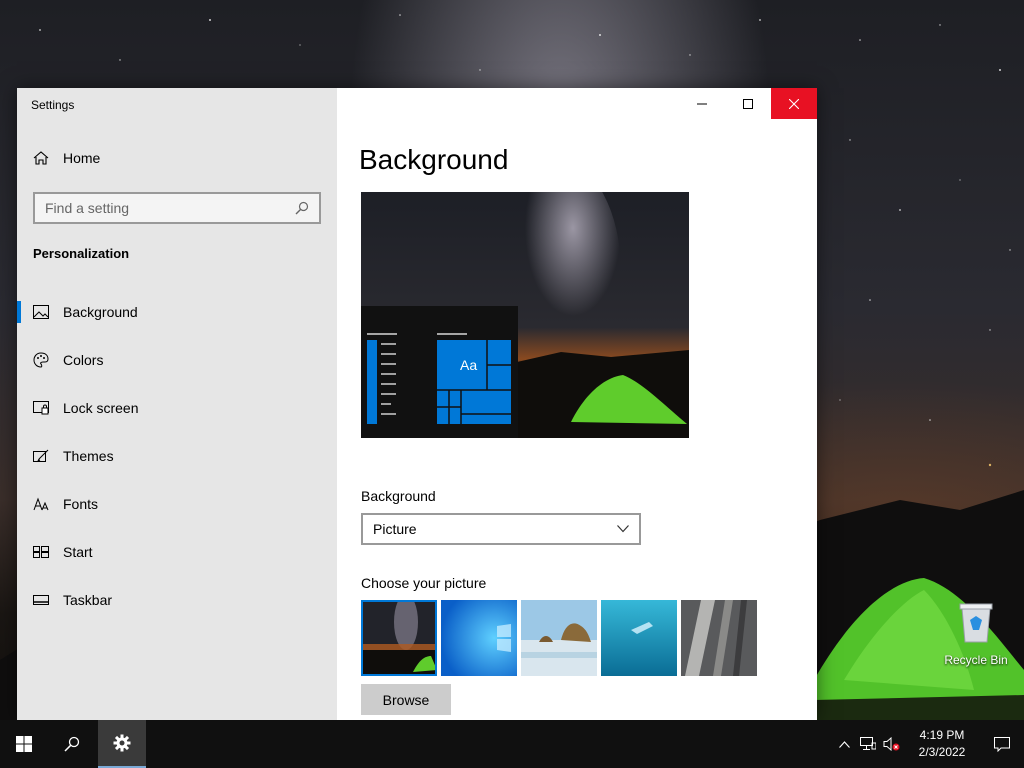 The height and width of the screenshot is (768, 1024). I want to click on sidebar-item-label: Background, so click(100, 312).